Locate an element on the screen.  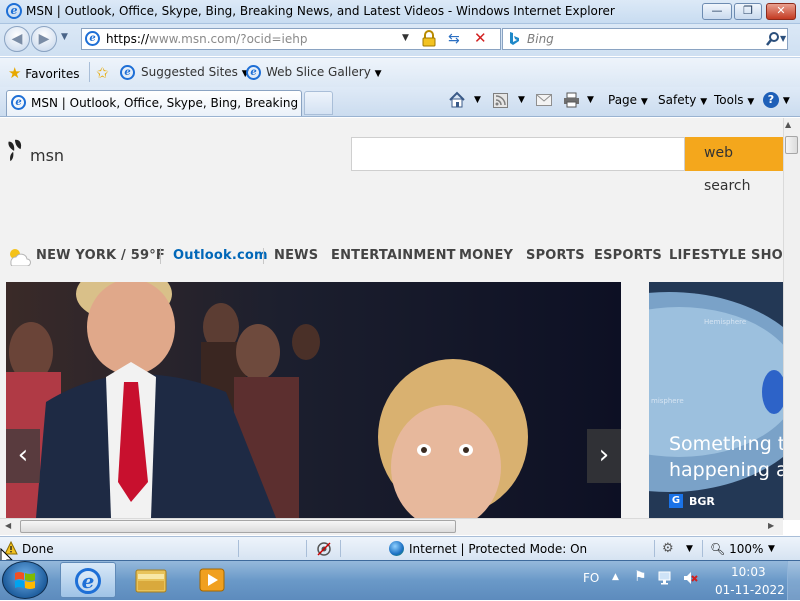
print-button is located at coordinates (571, 101).